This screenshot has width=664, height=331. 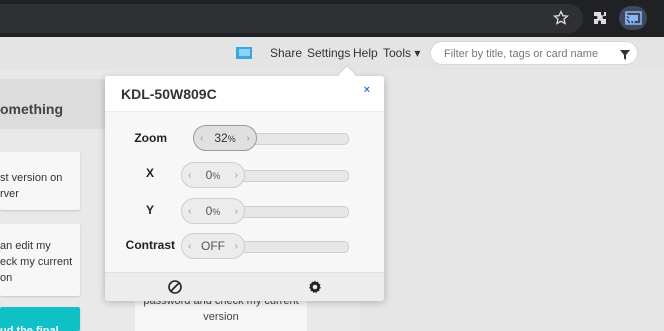 I want to click on zoom-value: 32, so click(x=221, y=138).